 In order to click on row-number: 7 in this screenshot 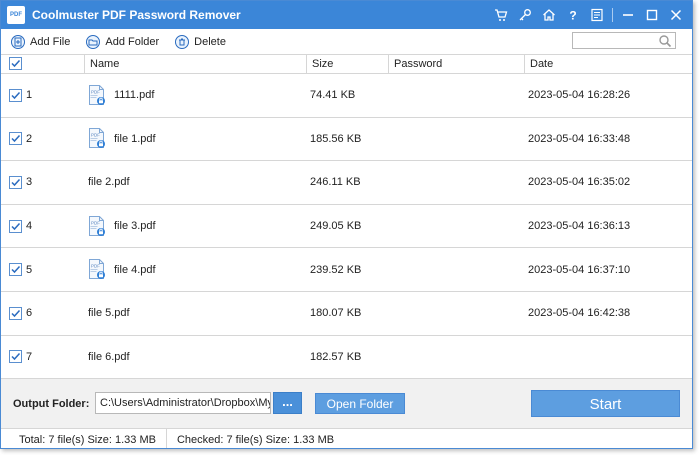, I will do `click(29, 356)`.